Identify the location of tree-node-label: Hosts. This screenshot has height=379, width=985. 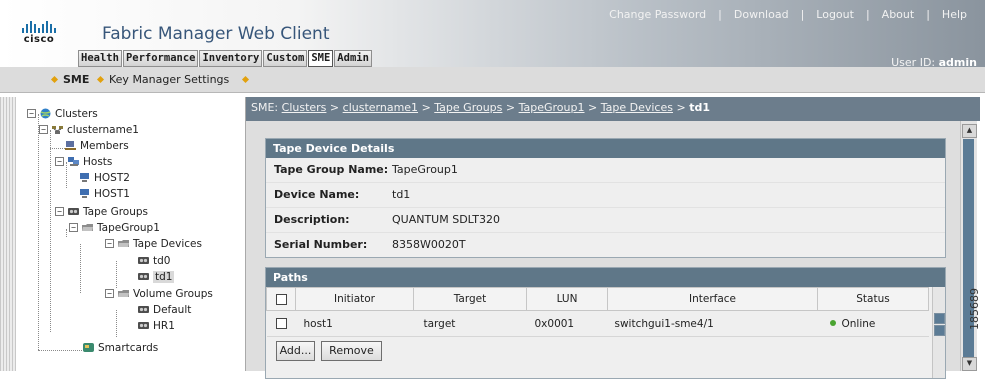
(98, 162).